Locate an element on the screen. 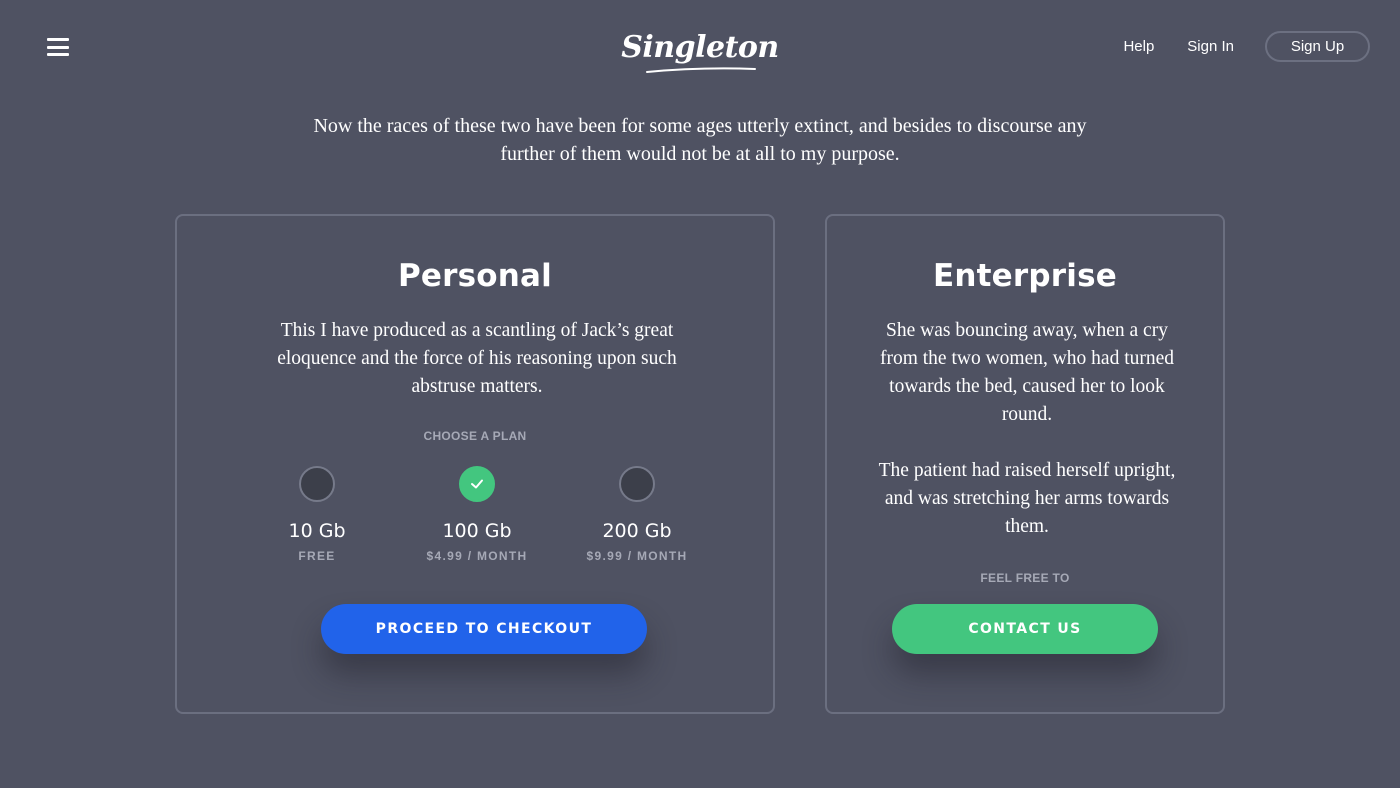  plan-radio-selected is located at coordinates (477, 484).